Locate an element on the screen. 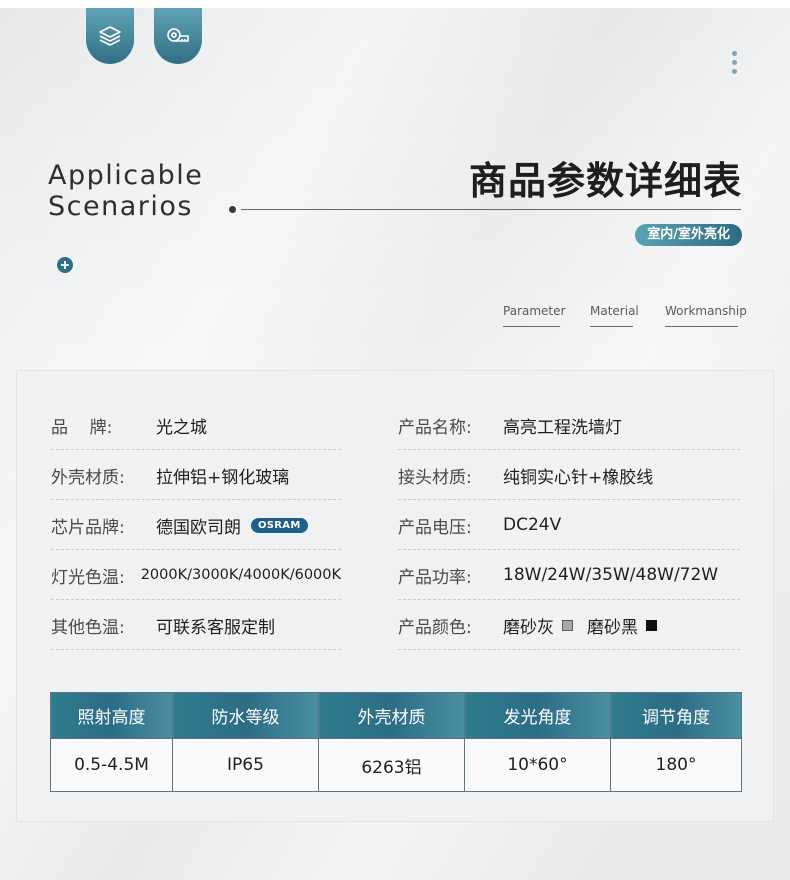  spec-label: 接头材质: is located at coordinates (435, 477).